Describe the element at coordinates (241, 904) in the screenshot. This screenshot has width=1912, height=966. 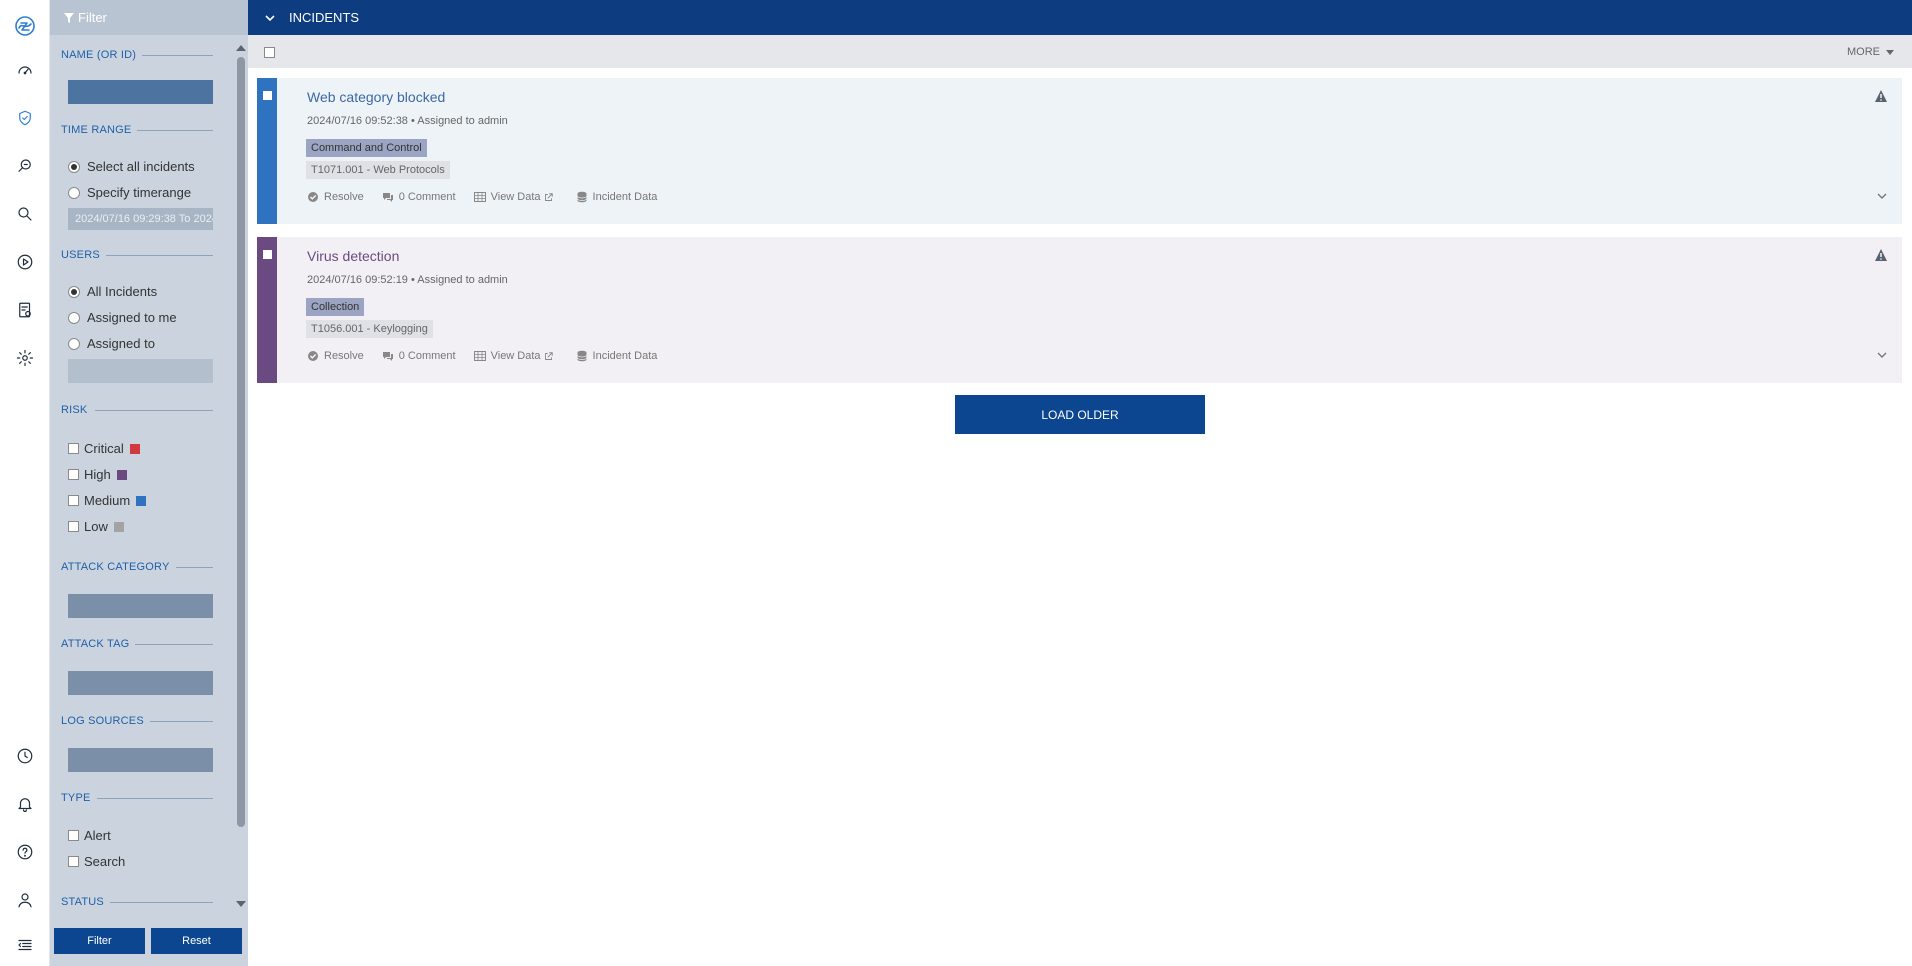
I see `scroll-down-icon` at that location.